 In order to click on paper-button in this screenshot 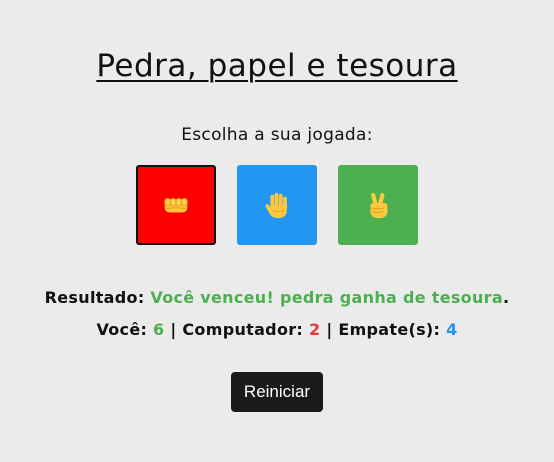, I will do `click(277, 205)`.